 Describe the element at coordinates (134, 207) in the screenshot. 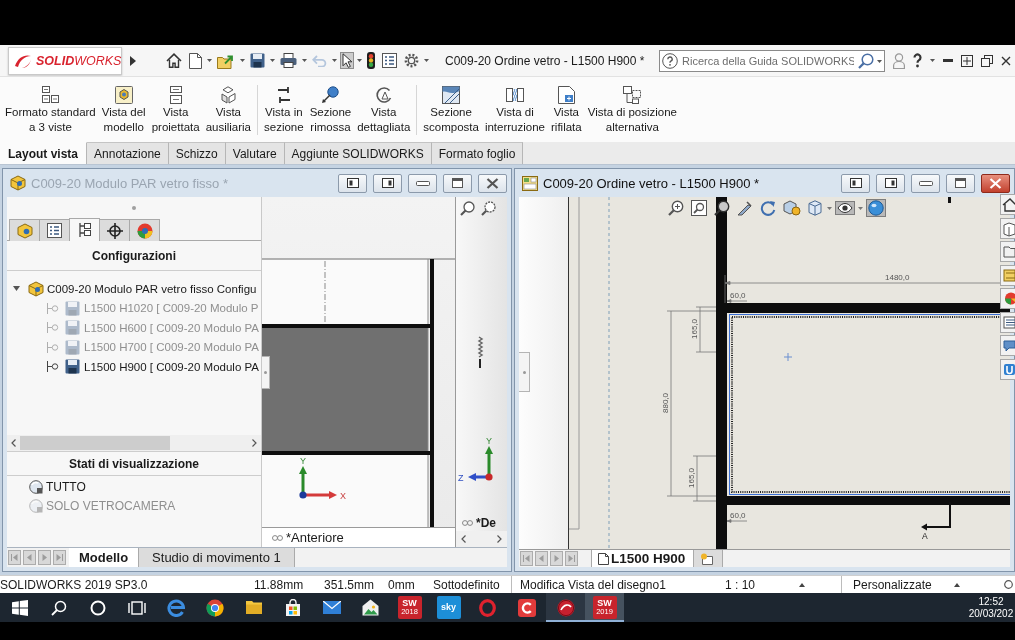

I see `grip-icon` at that location.